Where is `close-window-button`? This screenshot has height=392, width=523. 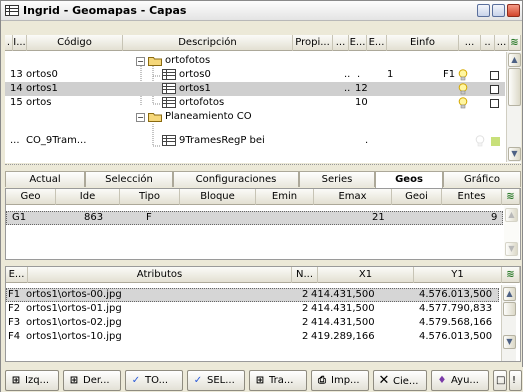 close-window-button is located at coordinates (513, 10).